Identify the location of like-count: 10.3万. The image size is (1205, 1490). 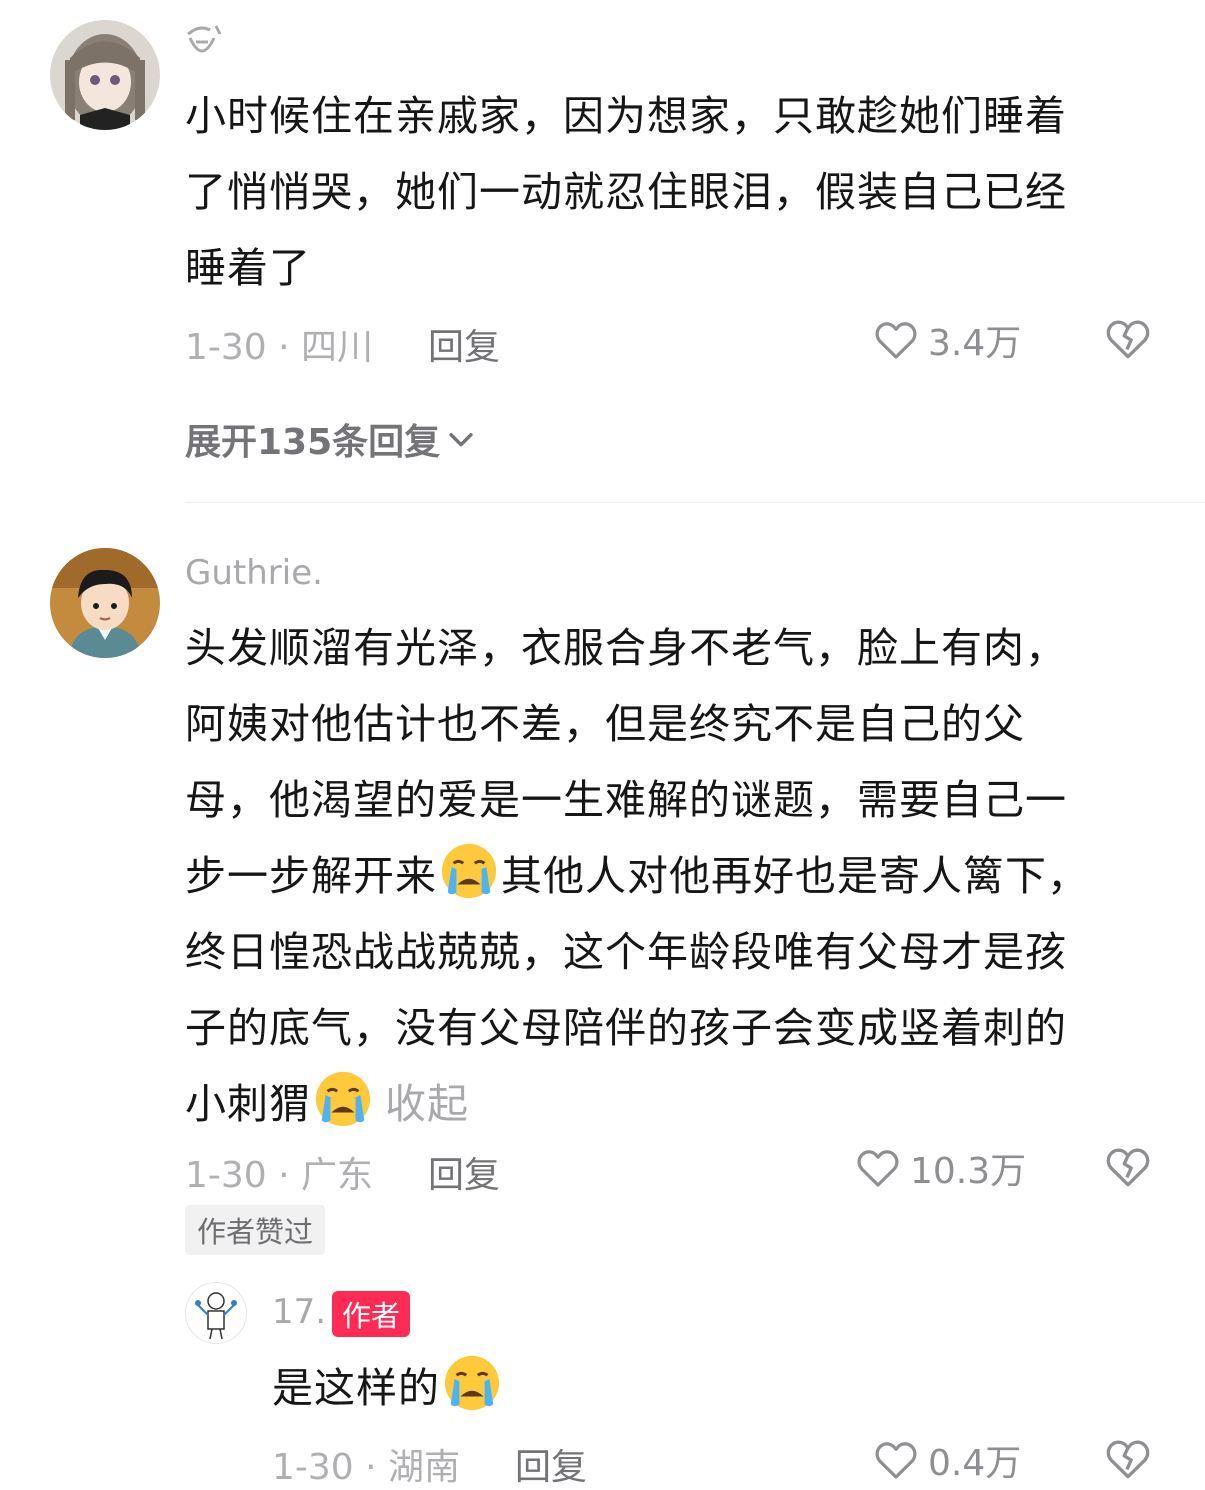
(968, 1171).